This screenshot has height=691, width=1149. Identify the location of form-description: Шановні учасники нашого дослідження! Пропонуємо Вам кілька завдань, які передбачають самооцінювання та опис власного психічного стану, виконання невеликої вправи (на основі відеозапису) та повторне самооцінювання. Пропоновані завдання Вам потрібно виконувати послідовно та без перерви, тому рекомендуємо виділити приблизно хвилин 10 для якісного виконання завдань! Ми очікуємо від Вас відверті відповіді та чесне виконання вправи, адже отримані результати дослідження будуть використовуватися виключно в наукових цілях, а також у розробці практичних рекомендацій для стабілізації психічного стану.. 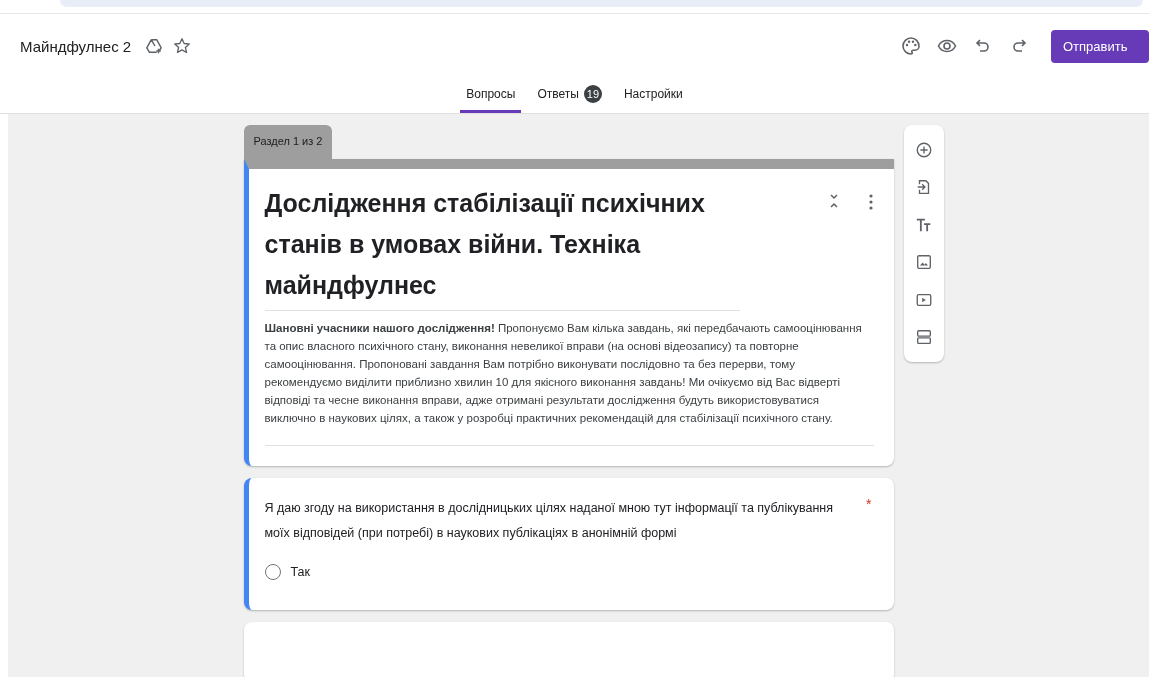
(569, 382).